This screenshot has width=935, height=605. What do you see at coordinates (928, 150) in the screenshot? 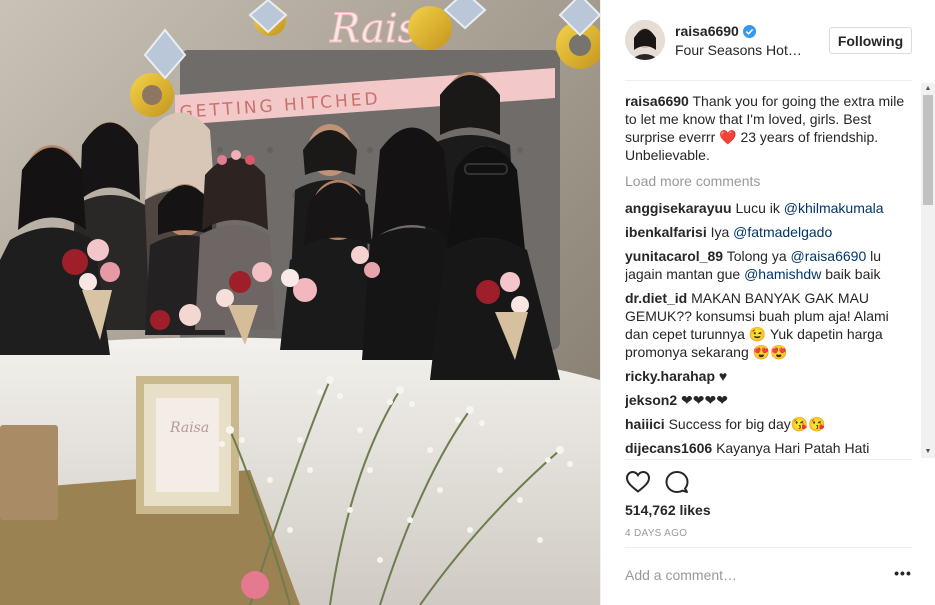
I see `scrollbar-thumb` at bounding box center [928, 150].